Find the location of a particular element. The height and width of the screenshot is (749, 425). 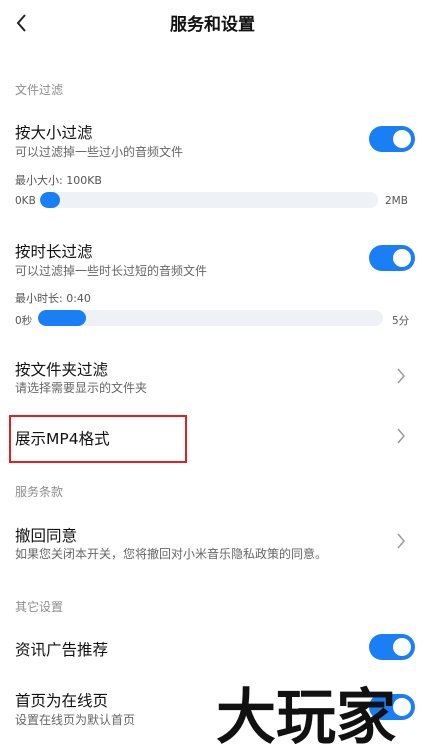

svg-text: 大玩家 is located at coordinates (306, 714).